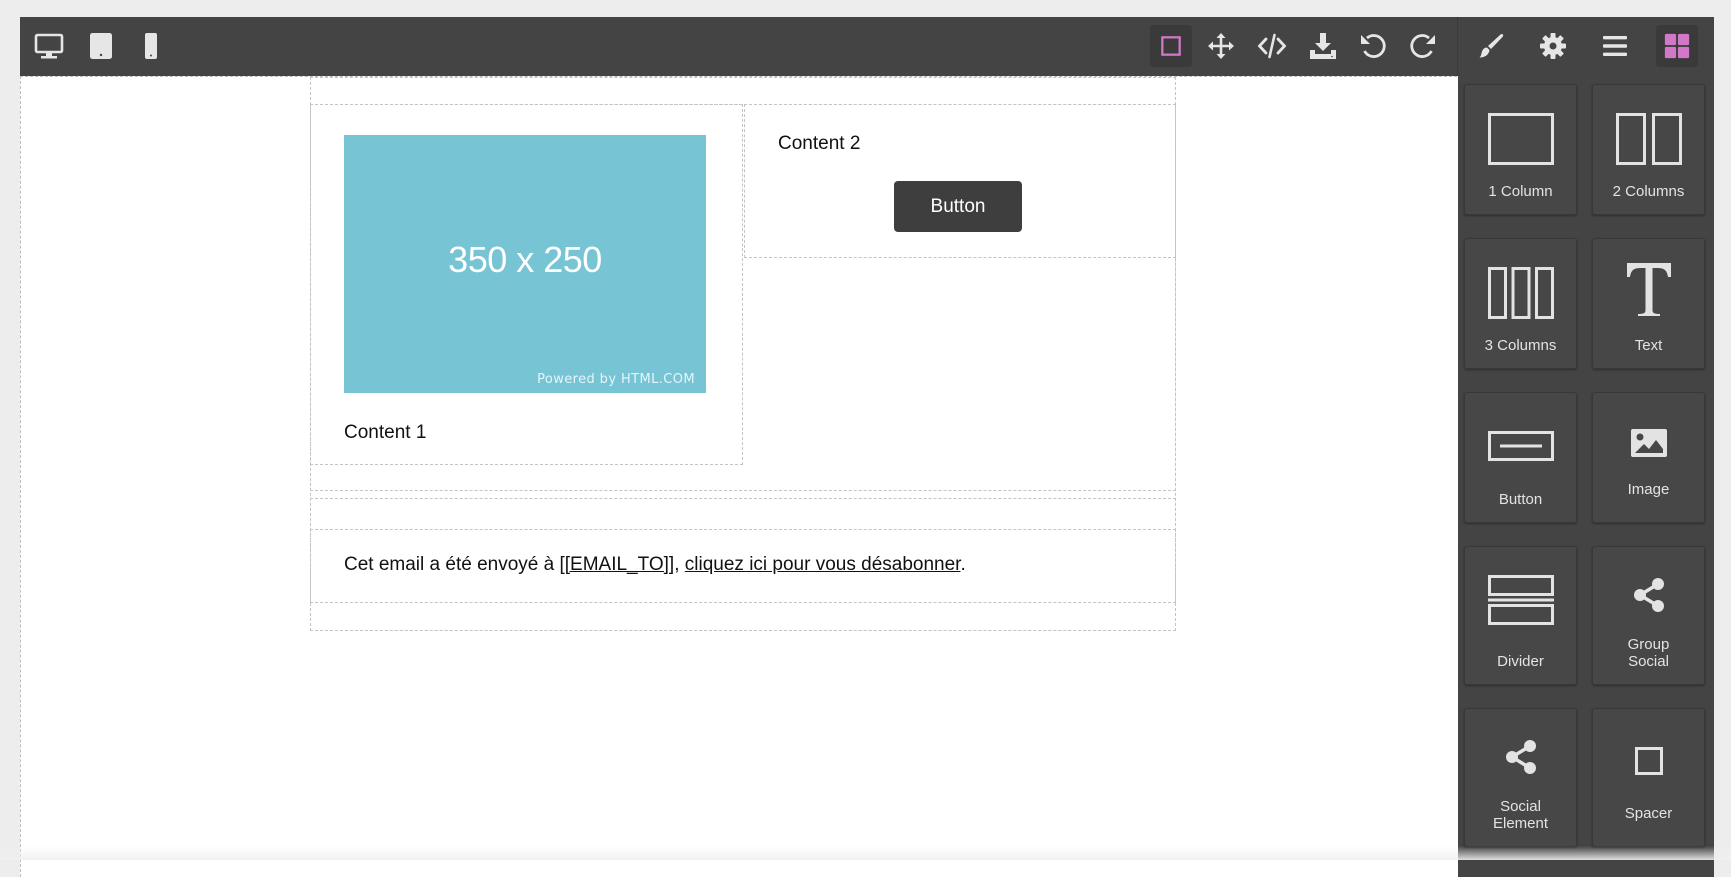 The image size is (1731, 877). I want to click on block-2-columns: 2 Columns, so click(1648, 149).